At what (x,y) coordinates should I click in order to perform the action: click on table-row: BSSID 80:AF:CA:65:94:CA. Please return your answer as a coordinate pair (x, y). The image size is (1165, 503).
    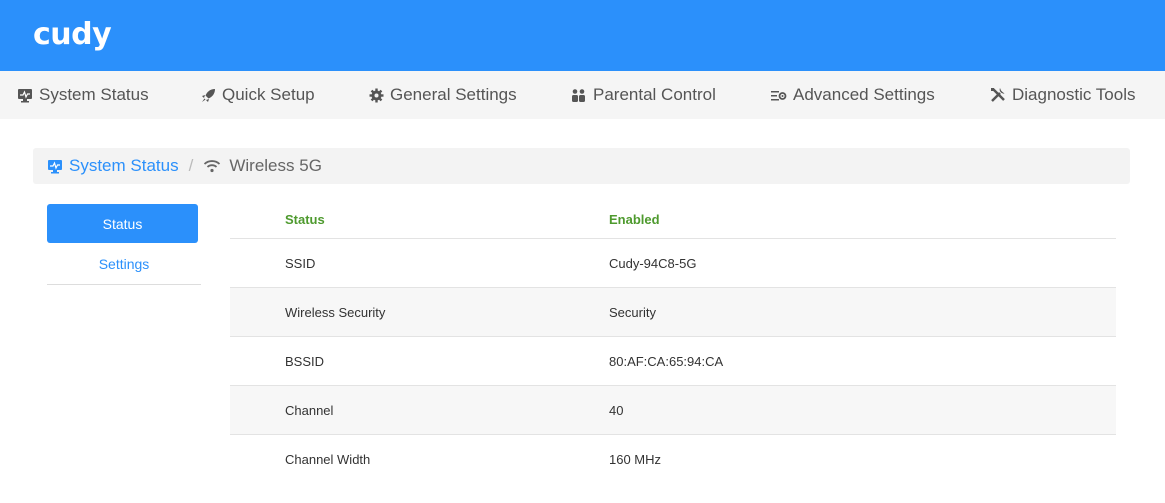
    Looking at the image, I should click on (673, 361).